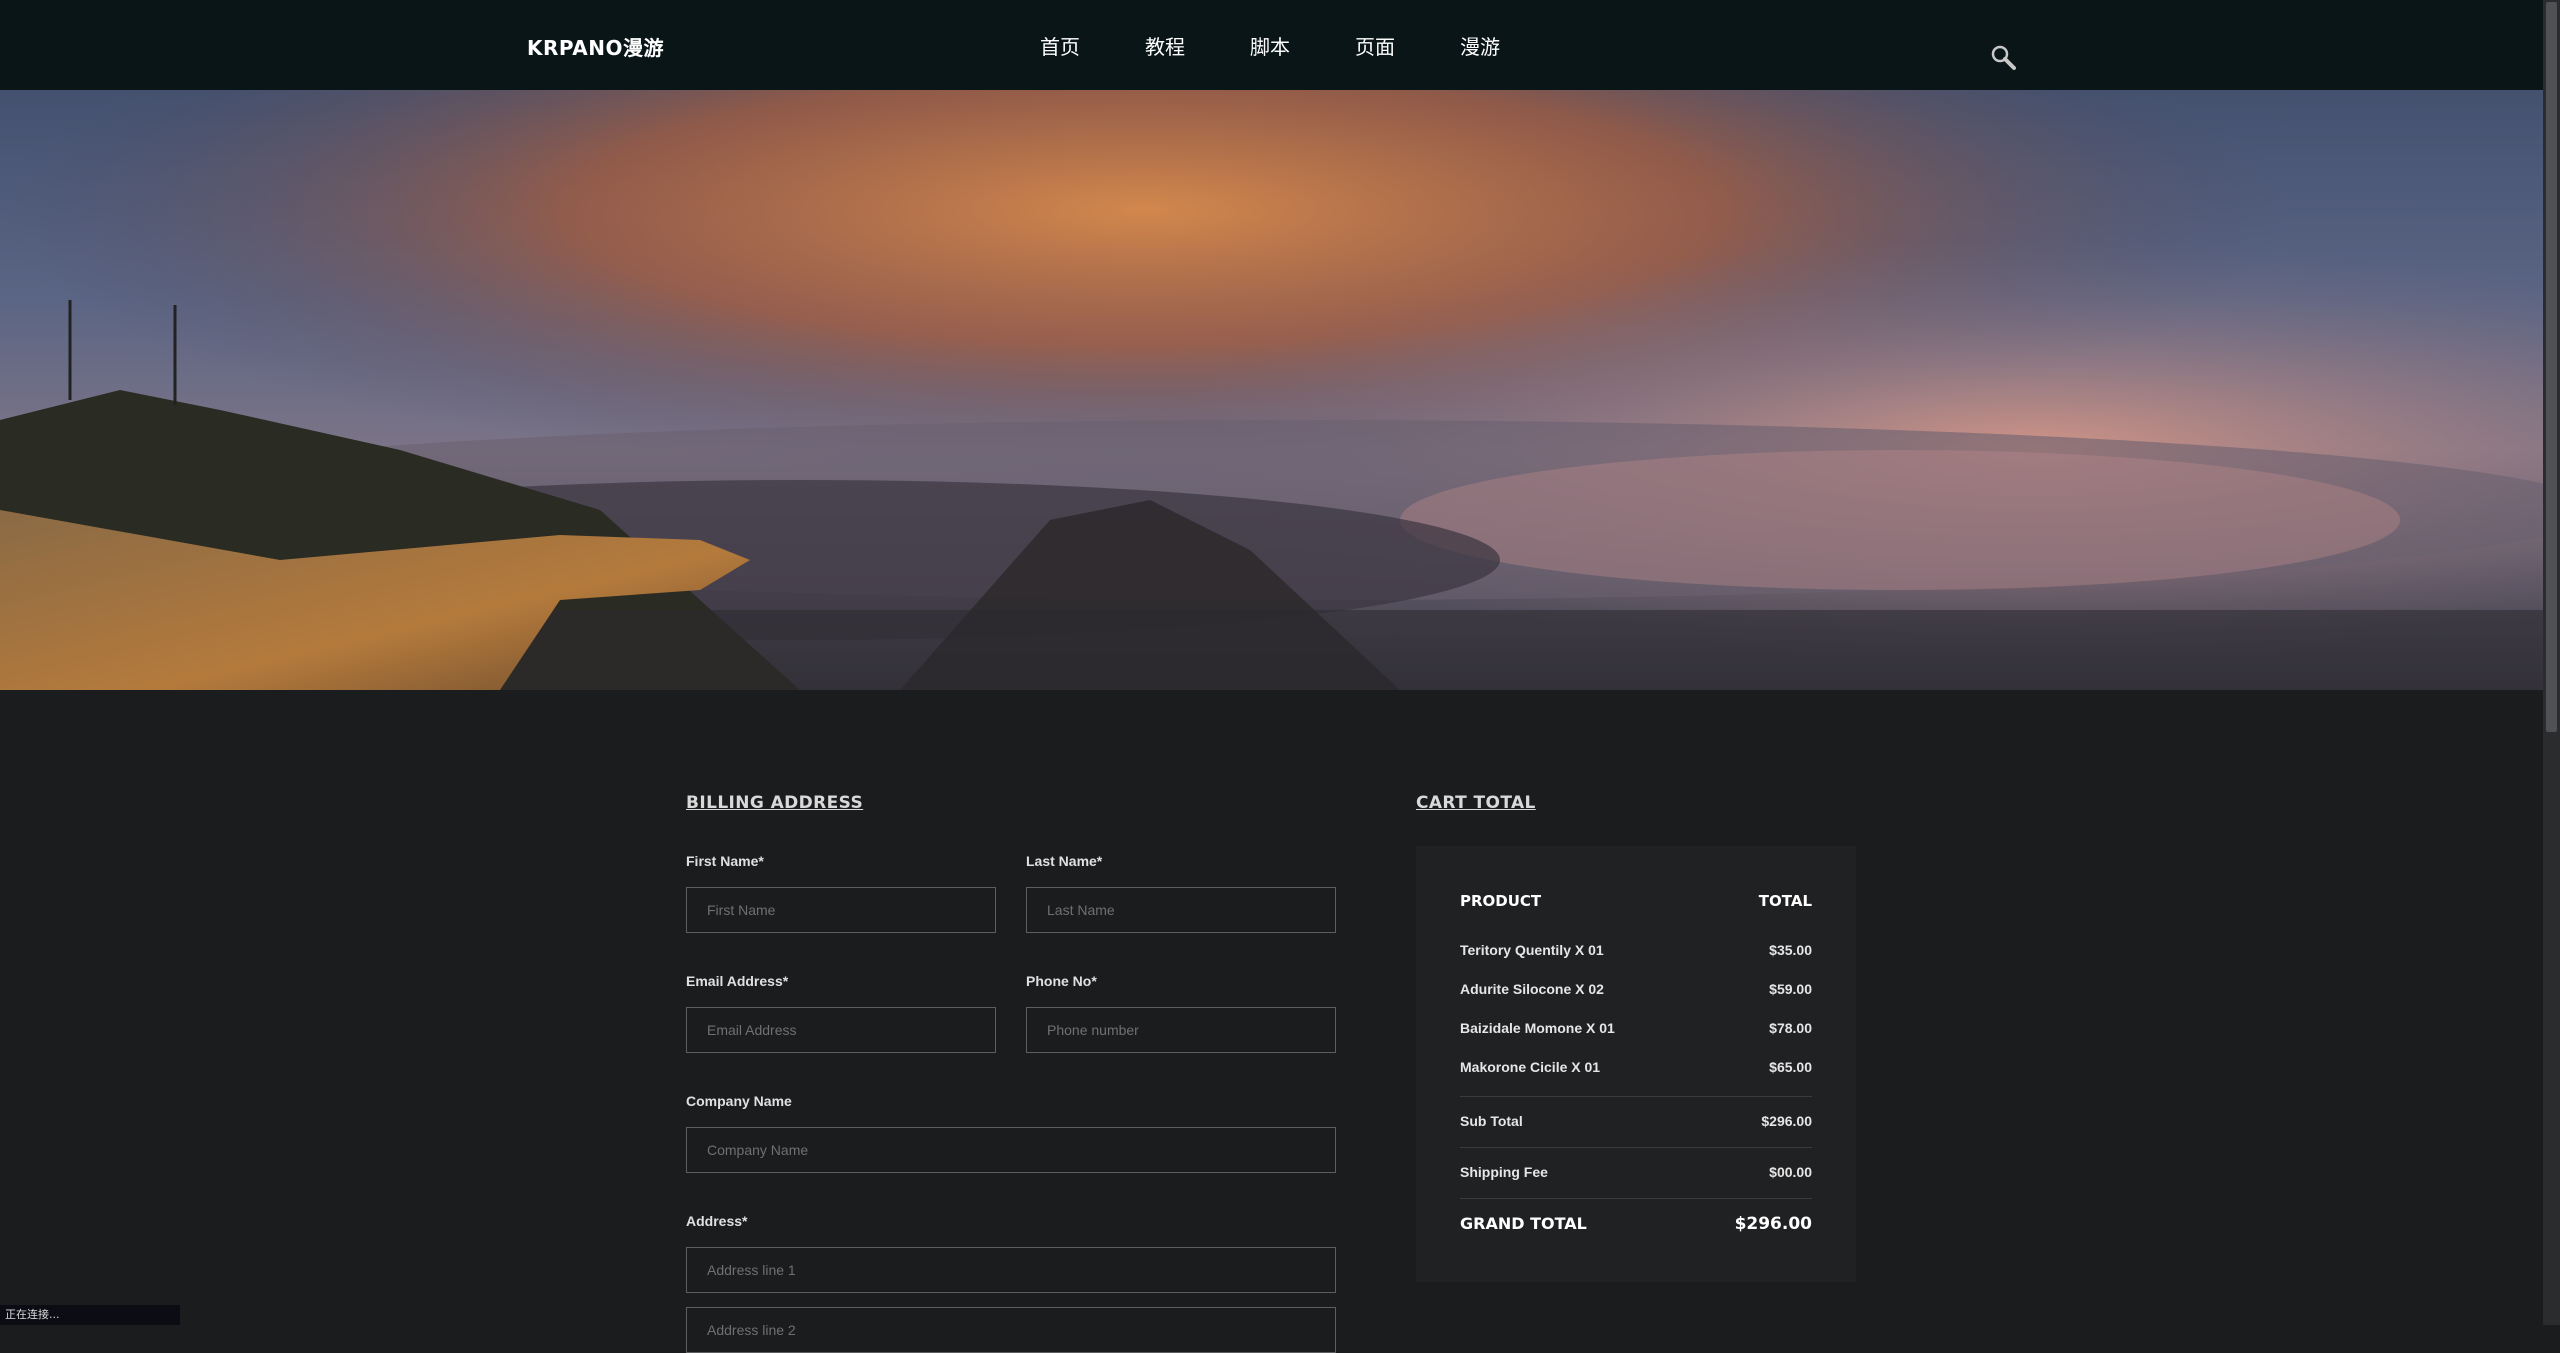 This screenshot has width=2560, height=1353. What do you see at coordinates (1636, 1067) in the screenshot?
I see `cart-item-row: Makorone Cicile X 01 $65.00` at bounding box center [1636, 1067].